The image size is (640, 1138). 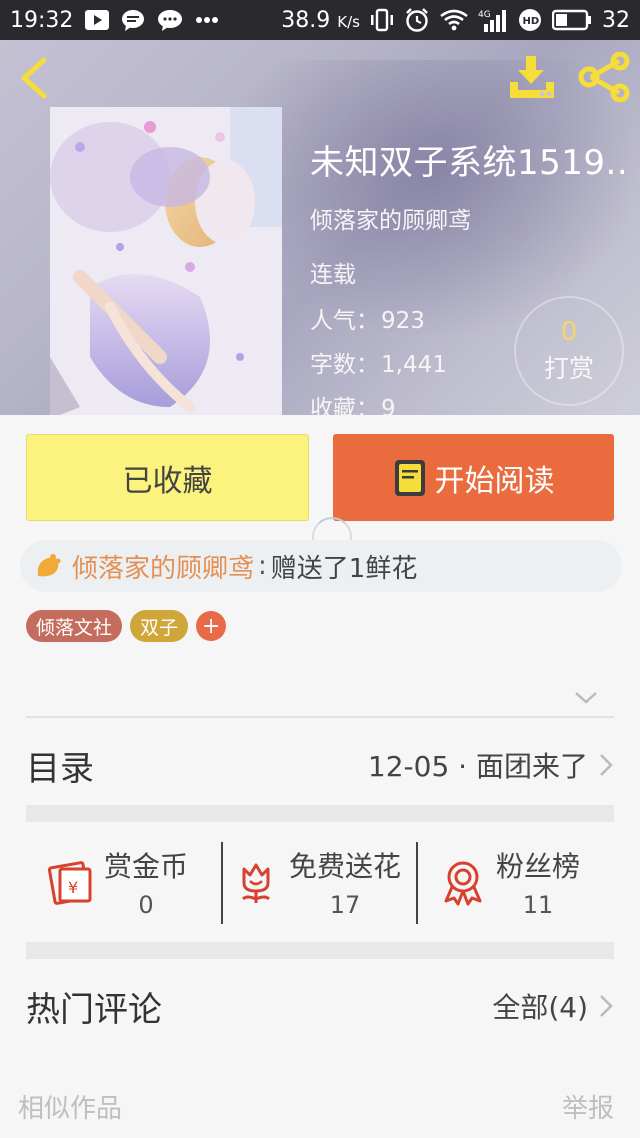 What do you see at coordinates (211, 626) in the screenshot?
I see `add-tag-button: +` at bounding box center [211, 626].